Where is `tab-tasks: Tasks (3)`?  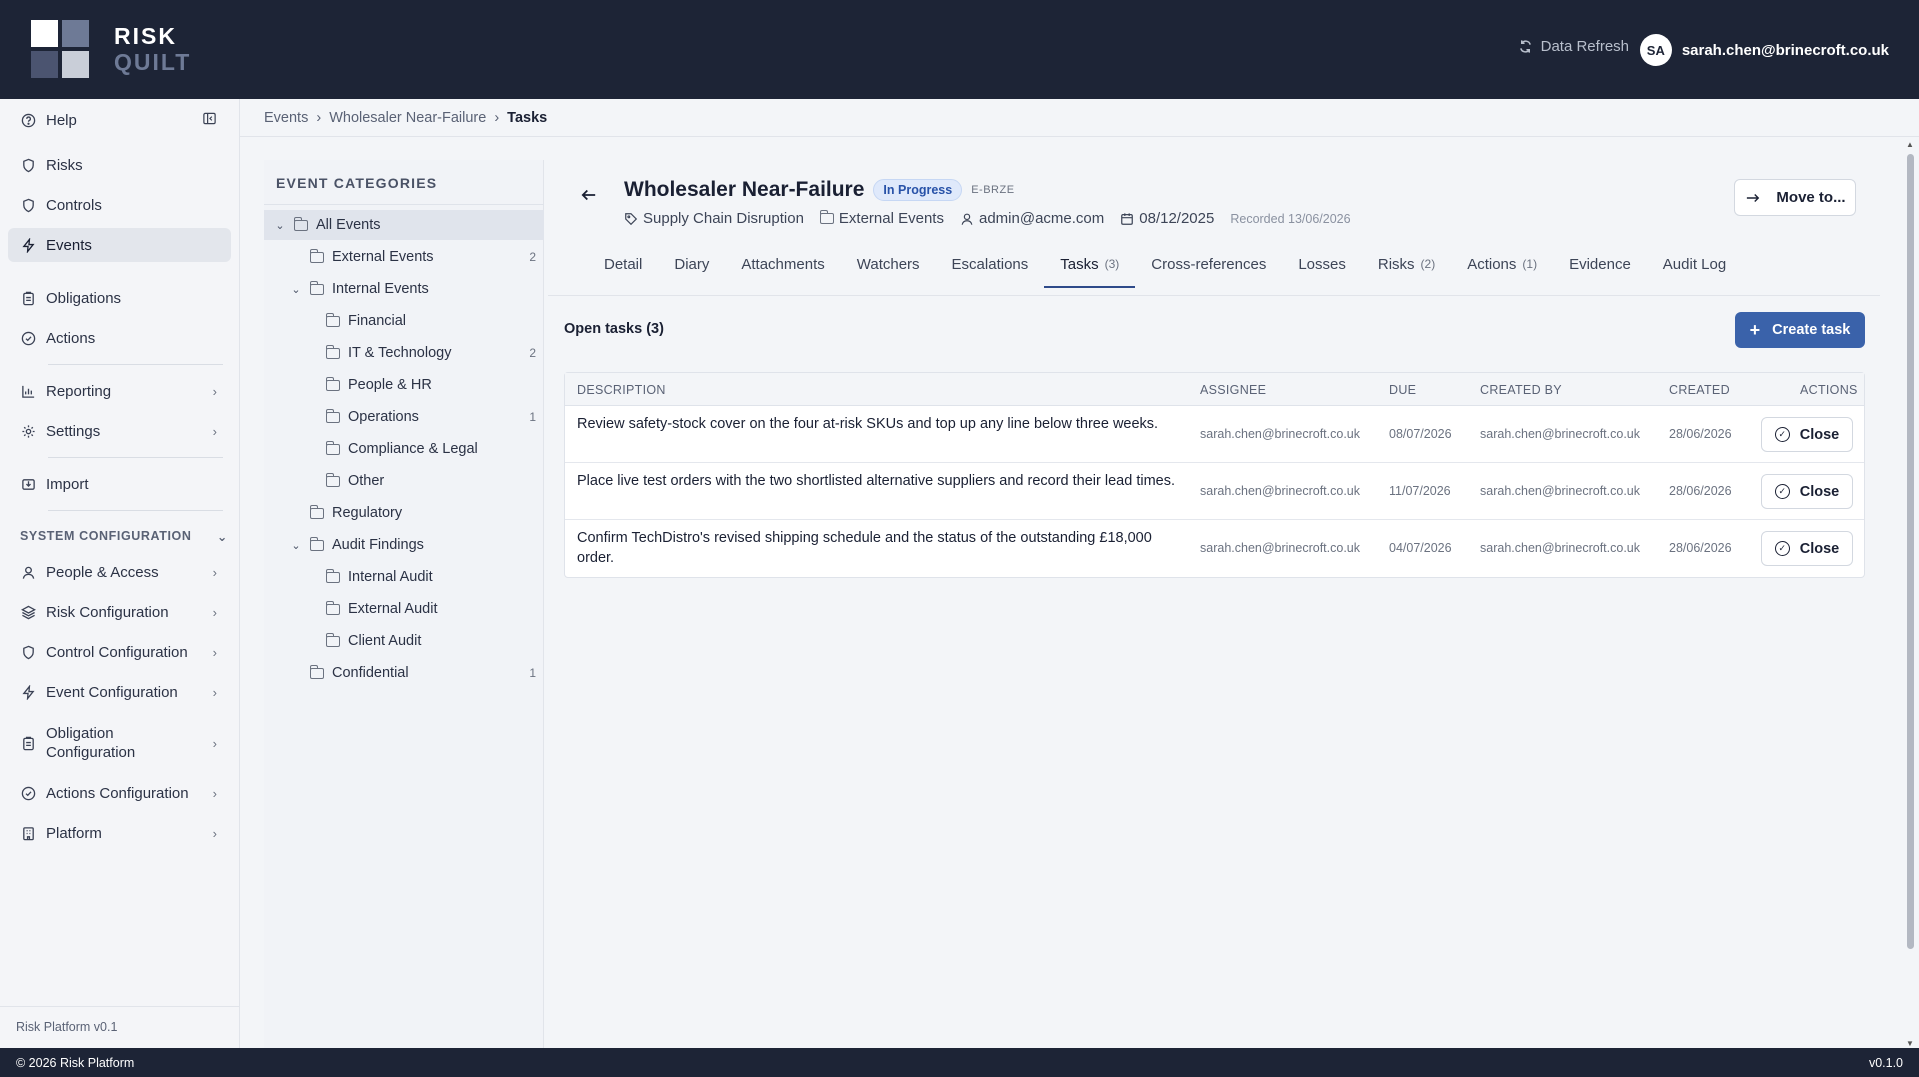 tab-tasks: Tasks (3) is located at coordinates (1090, 269).